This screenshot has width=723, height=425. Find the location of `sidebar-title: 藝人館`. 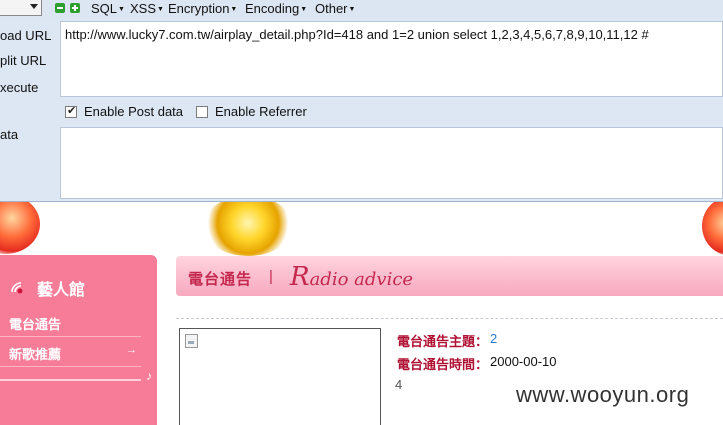

sidebar-title: 藝人館 is located at coordinates (61, 290).